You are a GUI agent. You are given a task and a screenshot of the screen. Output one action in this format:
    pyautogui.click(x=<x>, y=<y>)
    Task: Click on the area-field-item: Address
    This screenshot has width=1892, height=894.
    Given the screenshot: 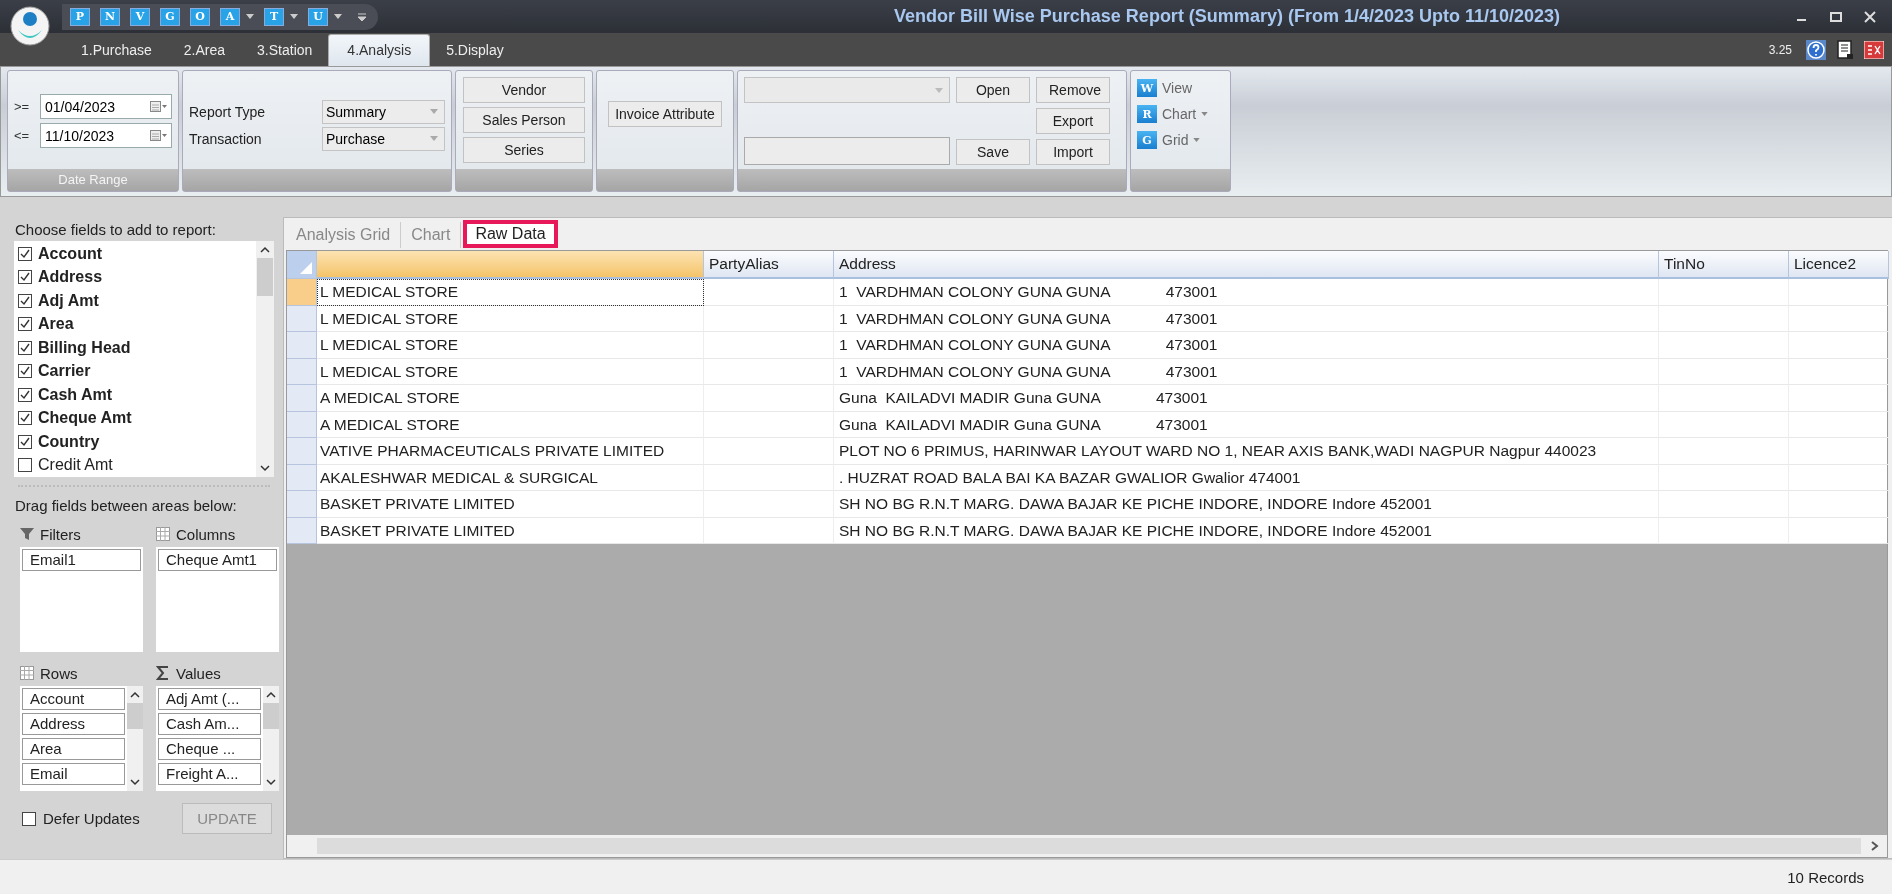 What is the action you would take?
    pyautogui.click(x=73, y=724)
    